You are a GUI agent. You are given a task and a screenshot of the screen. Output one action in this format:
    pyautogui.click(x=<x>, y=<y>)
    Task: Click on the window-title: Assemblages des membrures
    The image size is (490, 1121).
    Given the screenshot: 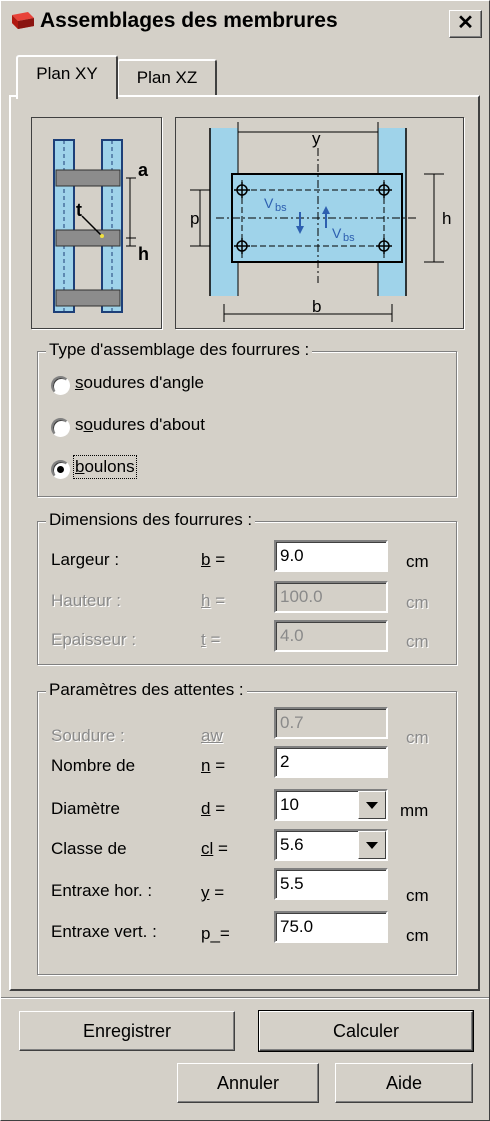 What is the action you would take?
    pyautogui.click(x=189, y=20)
    